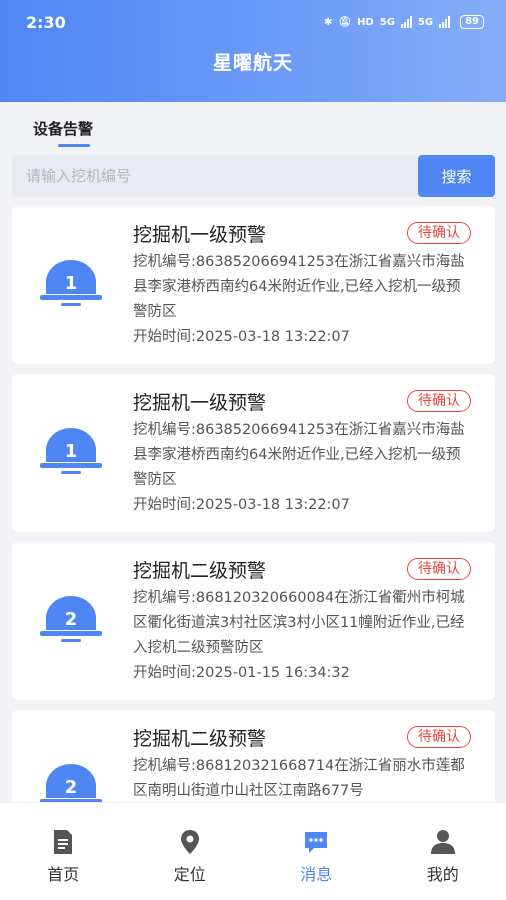  I want to click on bottom-nav: 首页 定位 消息 我的, so click(253, 851).